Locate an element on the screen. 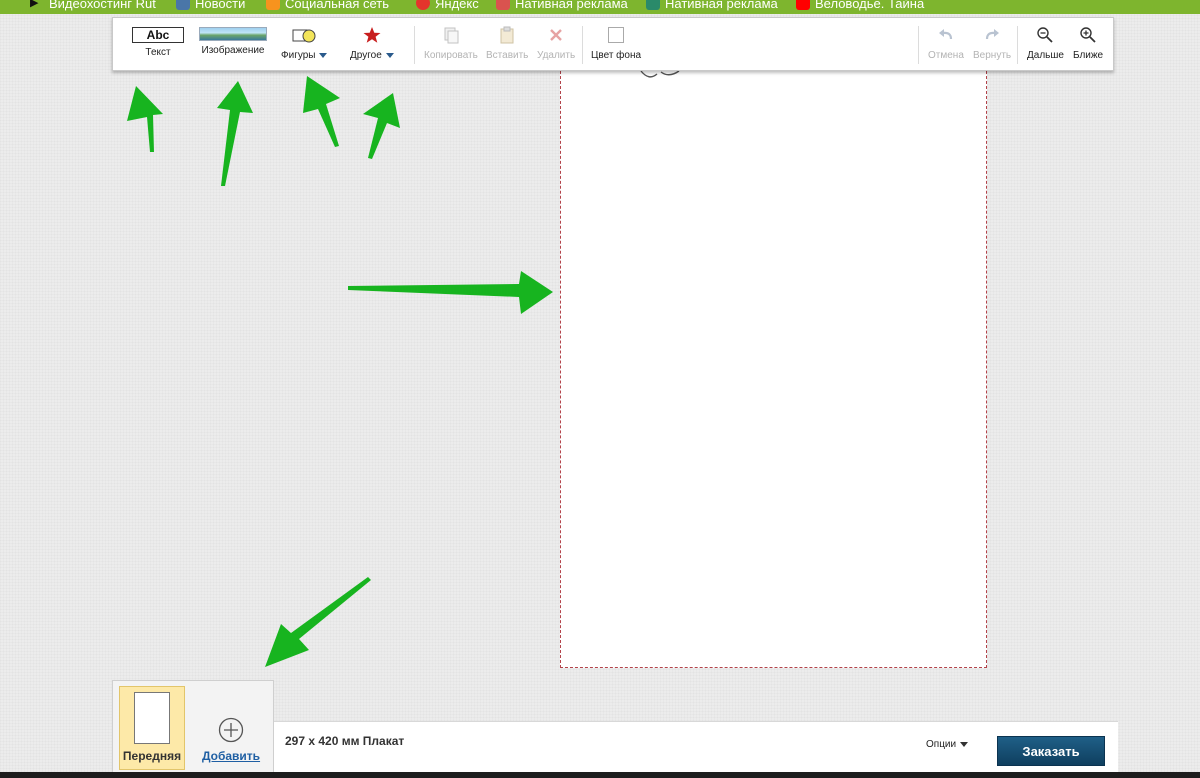  shapes-icon is located at coordinates (304, 35).